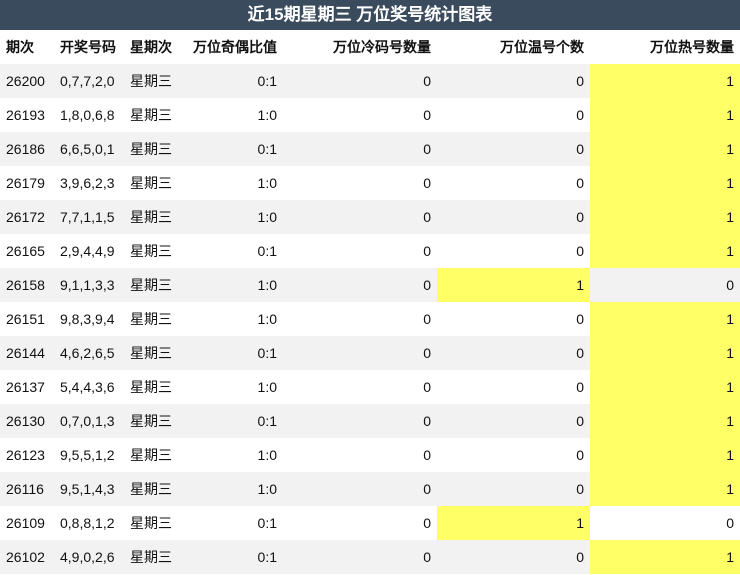  Describe the element at coordinates (27, 387) in the screenshot. I see `cell-issue: 26137` at that location.